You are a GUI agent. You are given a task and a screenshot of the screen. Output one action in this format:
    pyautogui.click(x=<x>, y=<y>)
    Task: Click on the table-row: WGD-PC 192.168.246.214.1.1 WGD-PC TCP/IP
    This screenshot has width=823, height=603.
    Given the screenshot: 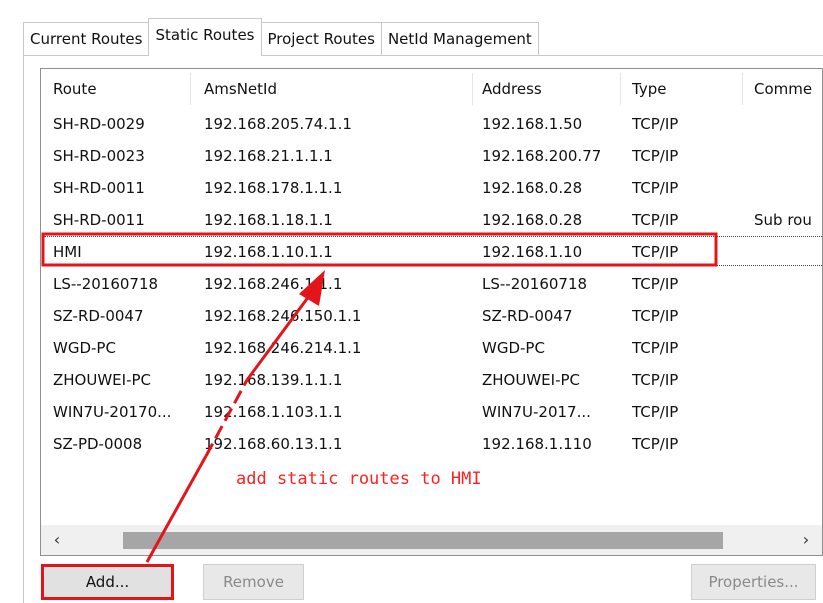 What is the action you would take?
    pyautogui.click(x=431, y=348)
    